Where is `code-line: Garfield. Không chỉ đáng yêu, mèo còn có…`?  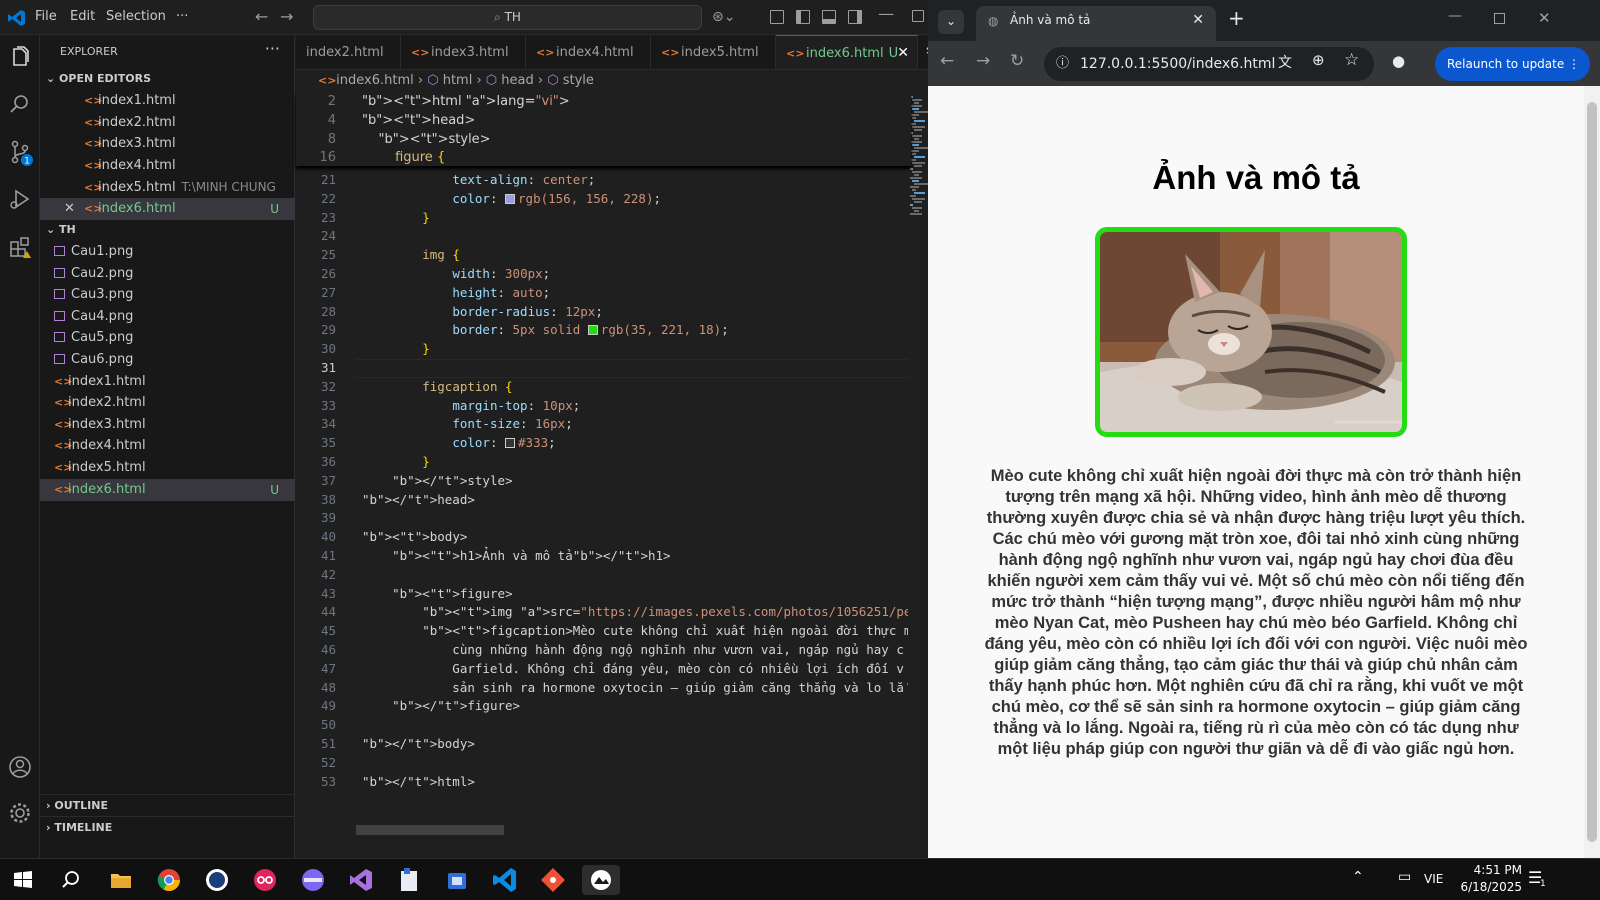
code-line: Garfield. Không chỉ đáng yêu, mèo còn có… is located at coordinates (633, 668).